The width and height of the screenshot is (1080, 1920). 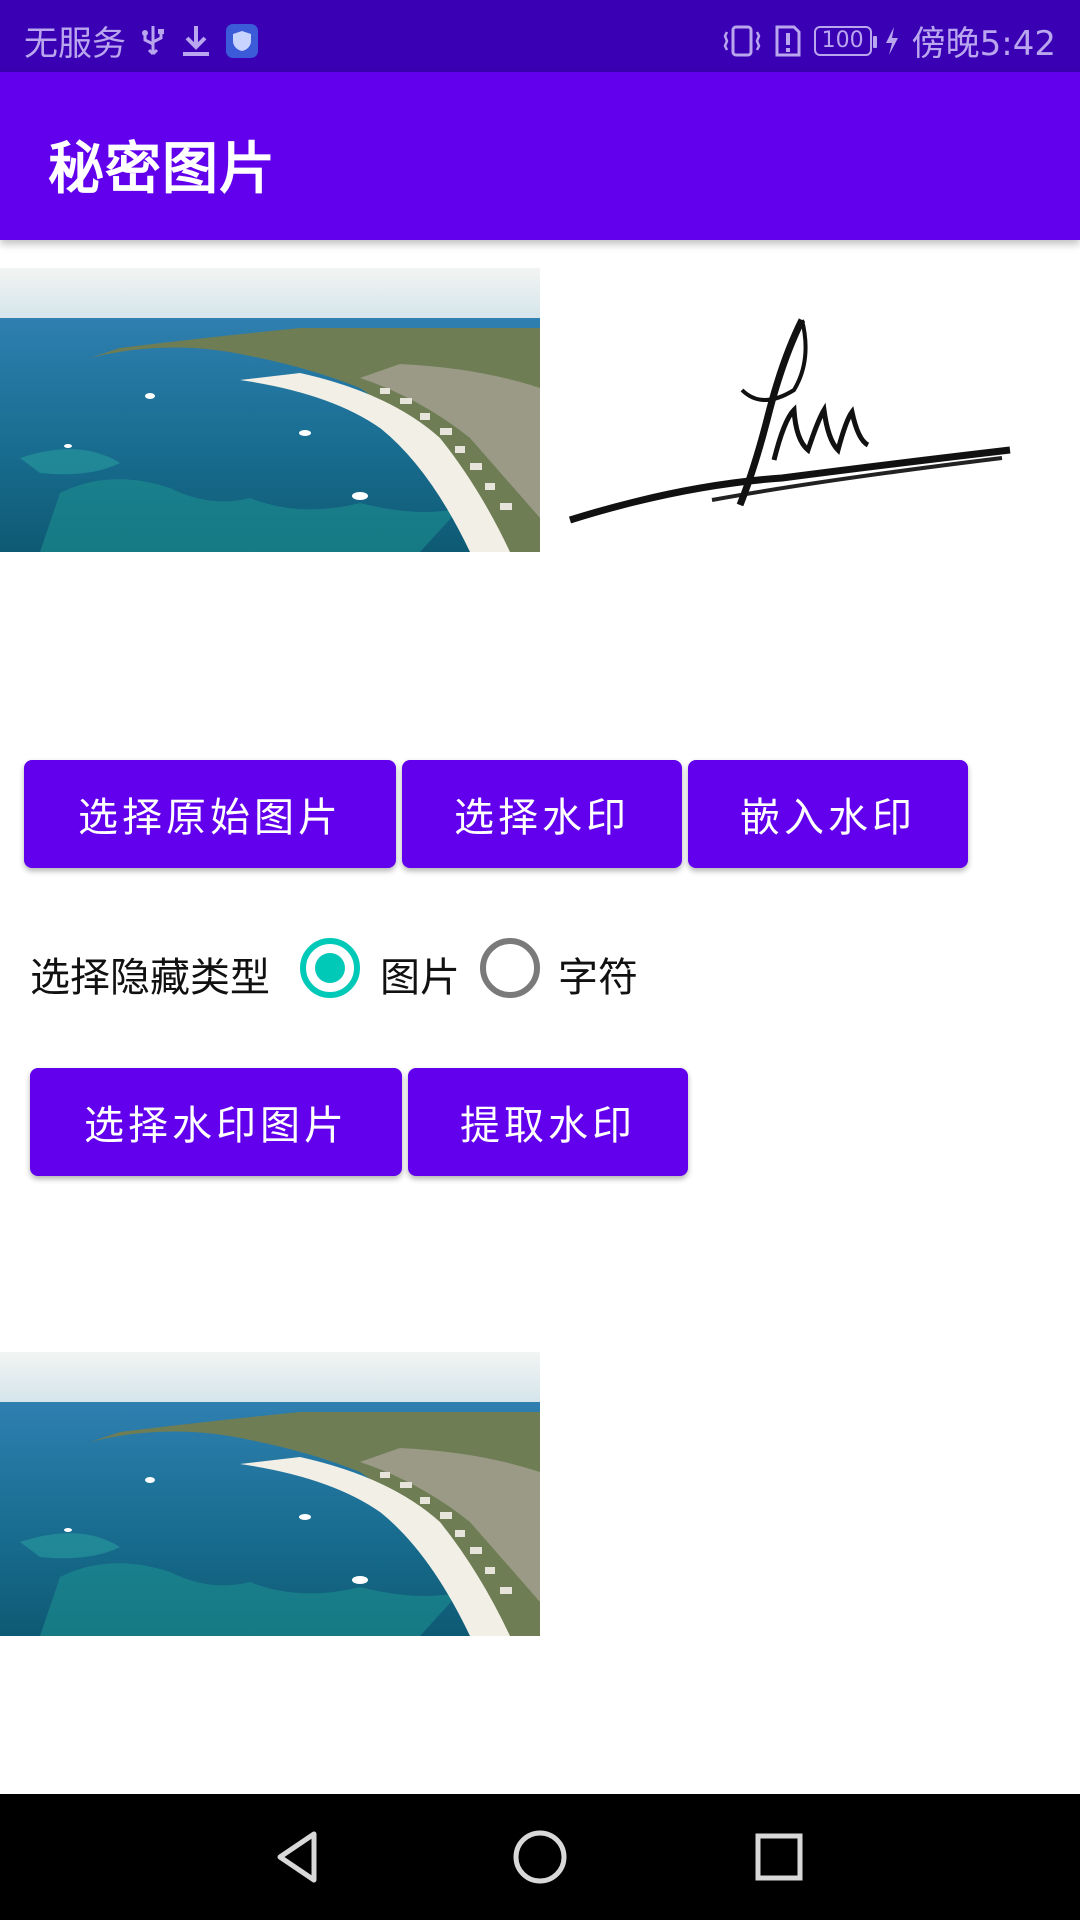 What do you see at coordinates (983, 44) in the screenshot?
I see `clock: 傍晚5:42` at bounding box center [983, 44].